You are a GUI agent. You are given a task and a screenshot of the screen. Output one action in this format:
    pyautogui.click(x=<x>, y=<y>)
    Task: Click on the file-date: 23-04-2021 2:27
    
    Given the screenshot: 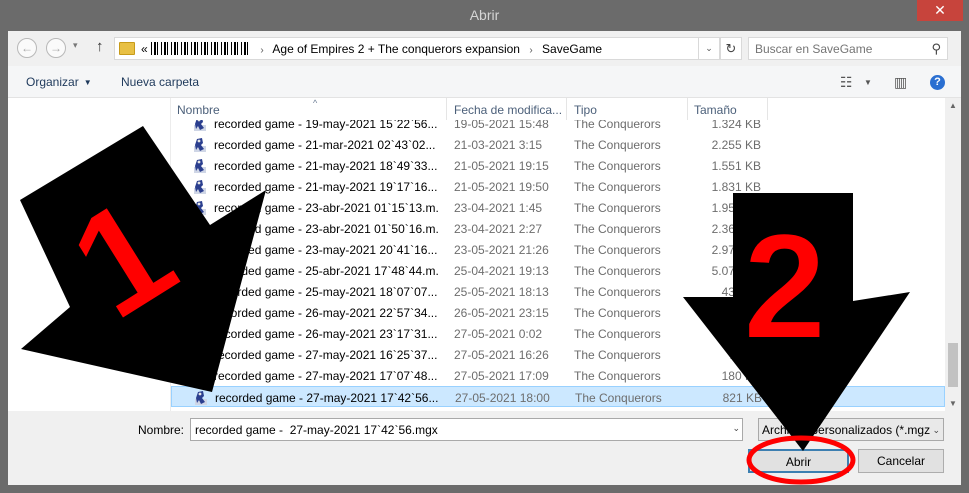 What is the action you would take?
    pyautogui.click(x=498, y=229)
    